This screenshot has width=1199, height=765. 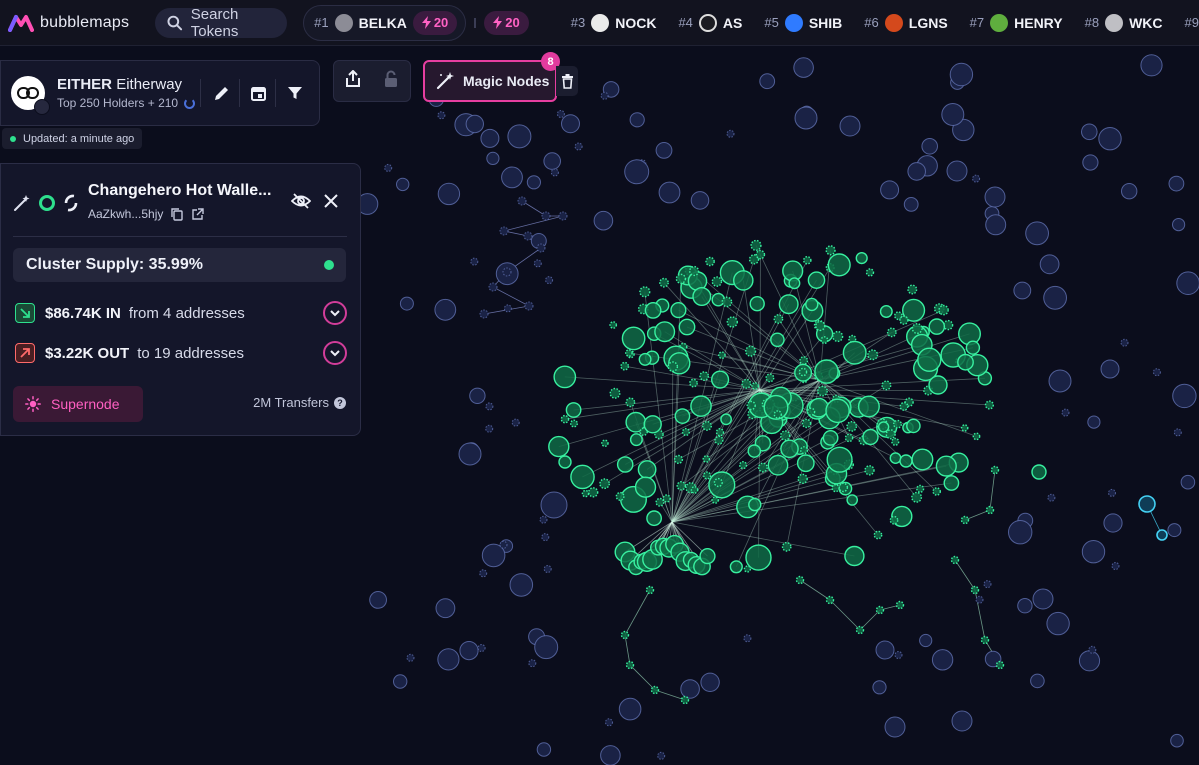 I want to click on date-button, so click(x=258, y=93).